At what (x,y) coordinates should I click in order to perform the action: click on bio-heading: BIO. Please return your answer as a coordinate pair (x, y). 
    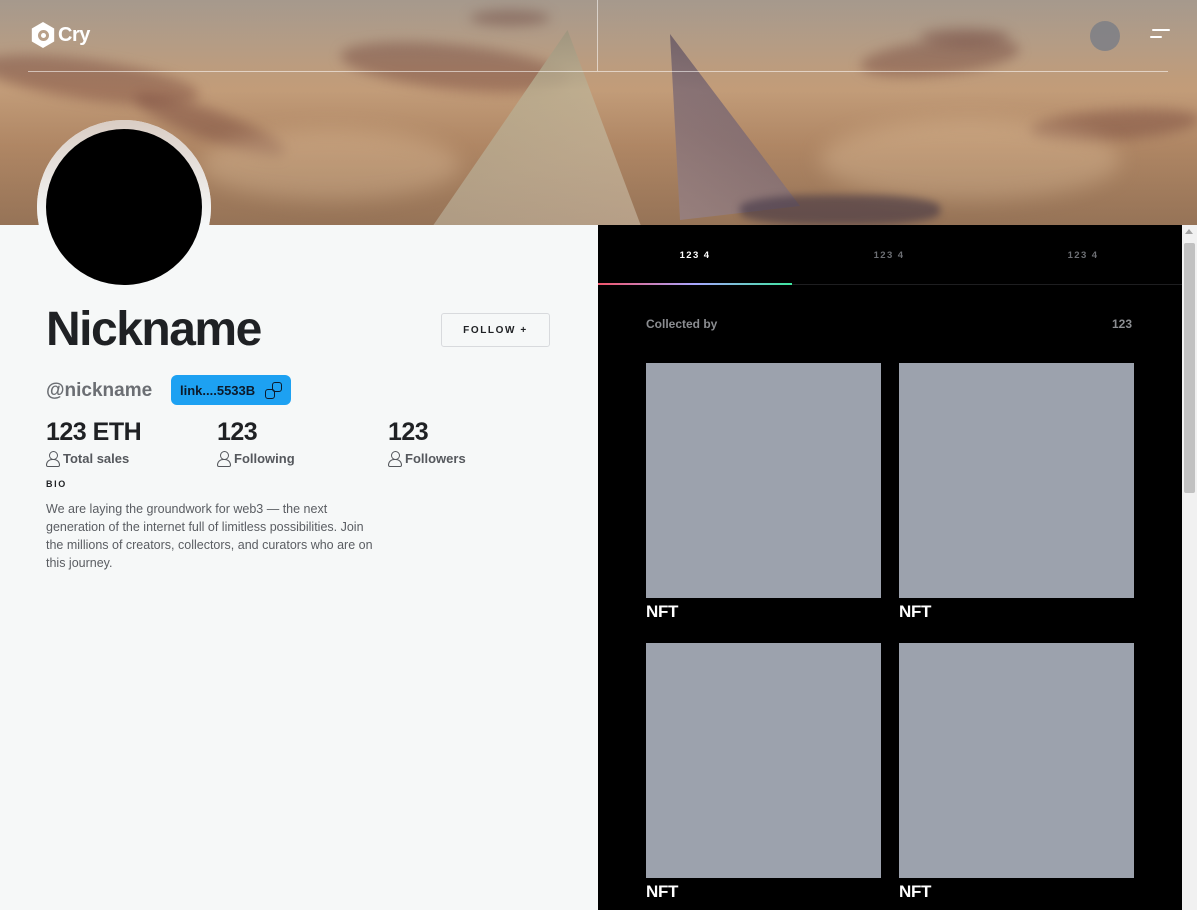
    Looking at the image, I should click on (56, 484).